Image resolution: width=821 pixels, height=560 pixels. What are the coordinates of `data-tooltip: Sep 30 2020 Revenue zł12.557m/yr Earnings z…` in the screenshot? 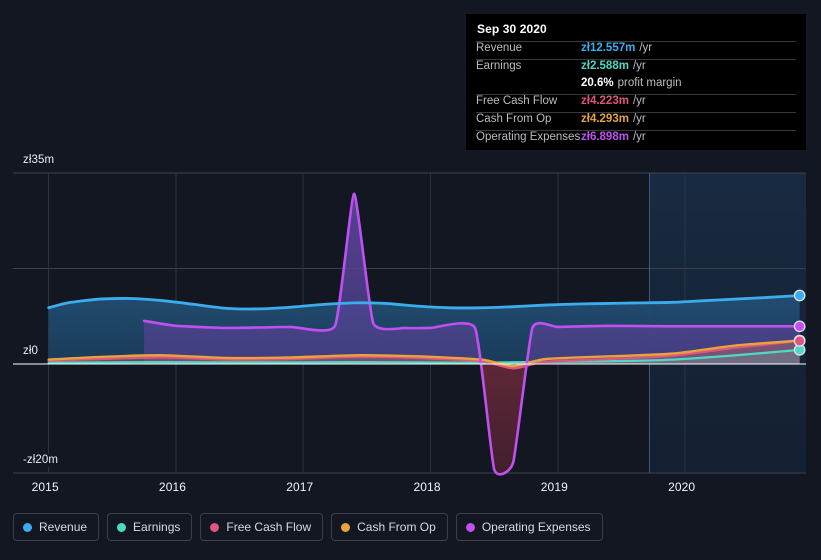 It's located at (636, 82).